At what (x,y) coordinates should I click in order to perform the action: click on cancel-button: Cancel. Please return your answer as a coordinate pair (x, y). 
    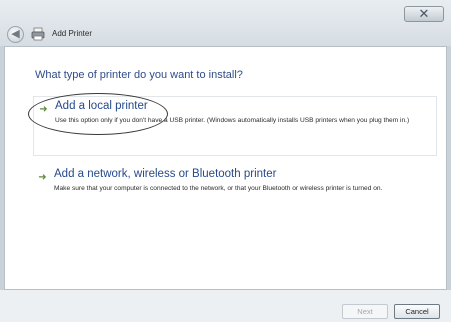
    Looking at the image, I should click on (417, 311).